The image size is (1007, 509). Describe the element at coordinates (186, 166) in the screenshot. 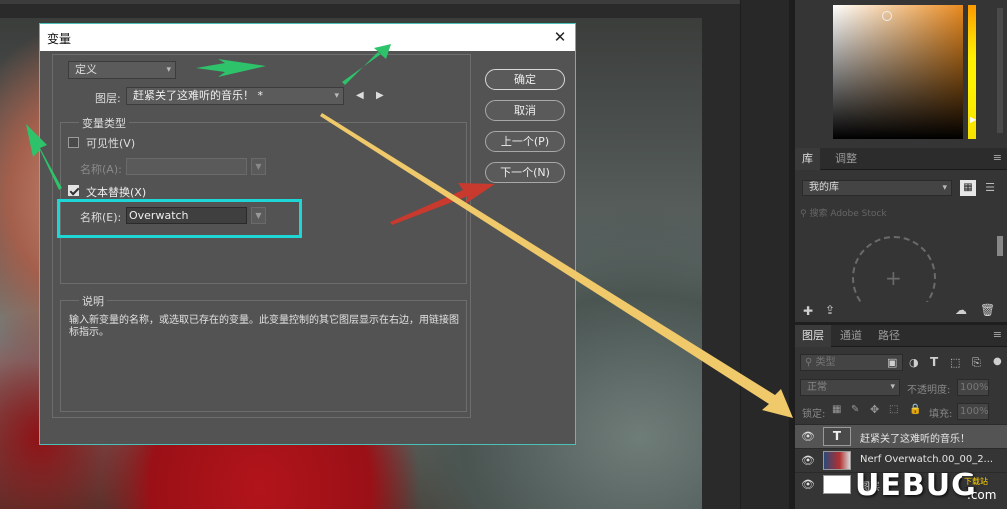

I see `name-a-input` at that location.